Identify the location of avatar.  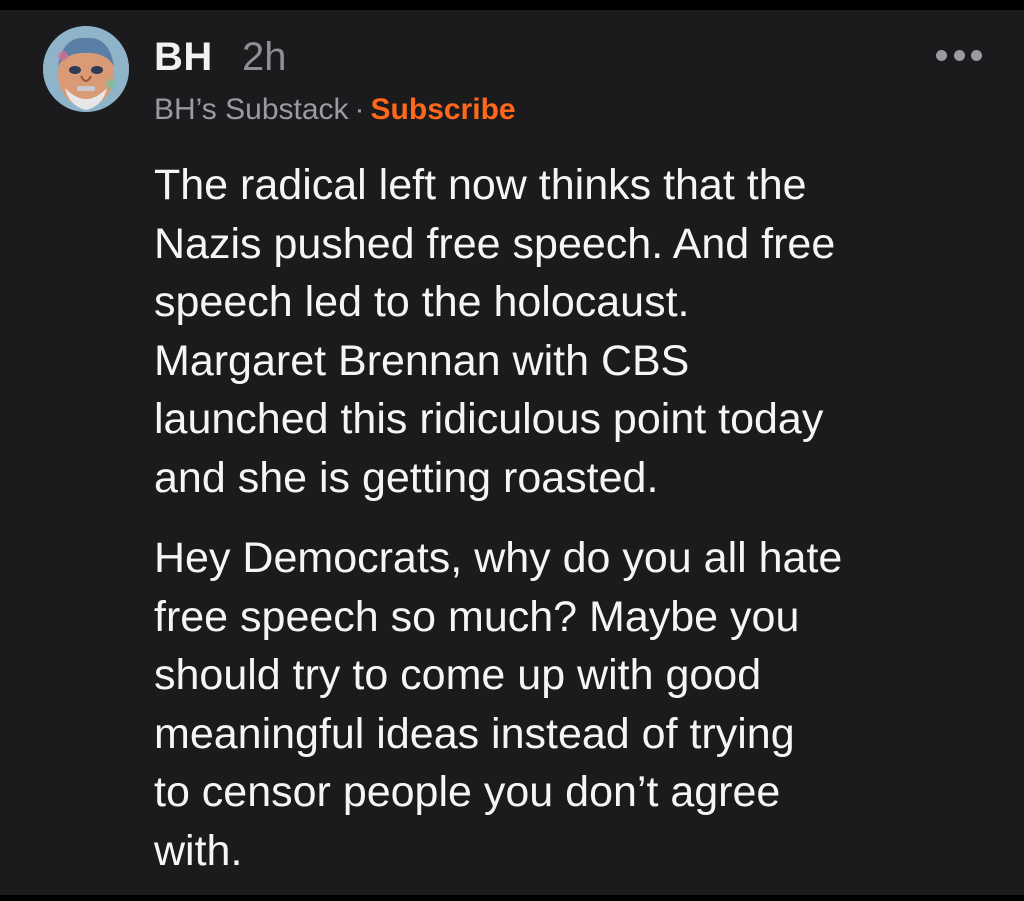
(86, 69).